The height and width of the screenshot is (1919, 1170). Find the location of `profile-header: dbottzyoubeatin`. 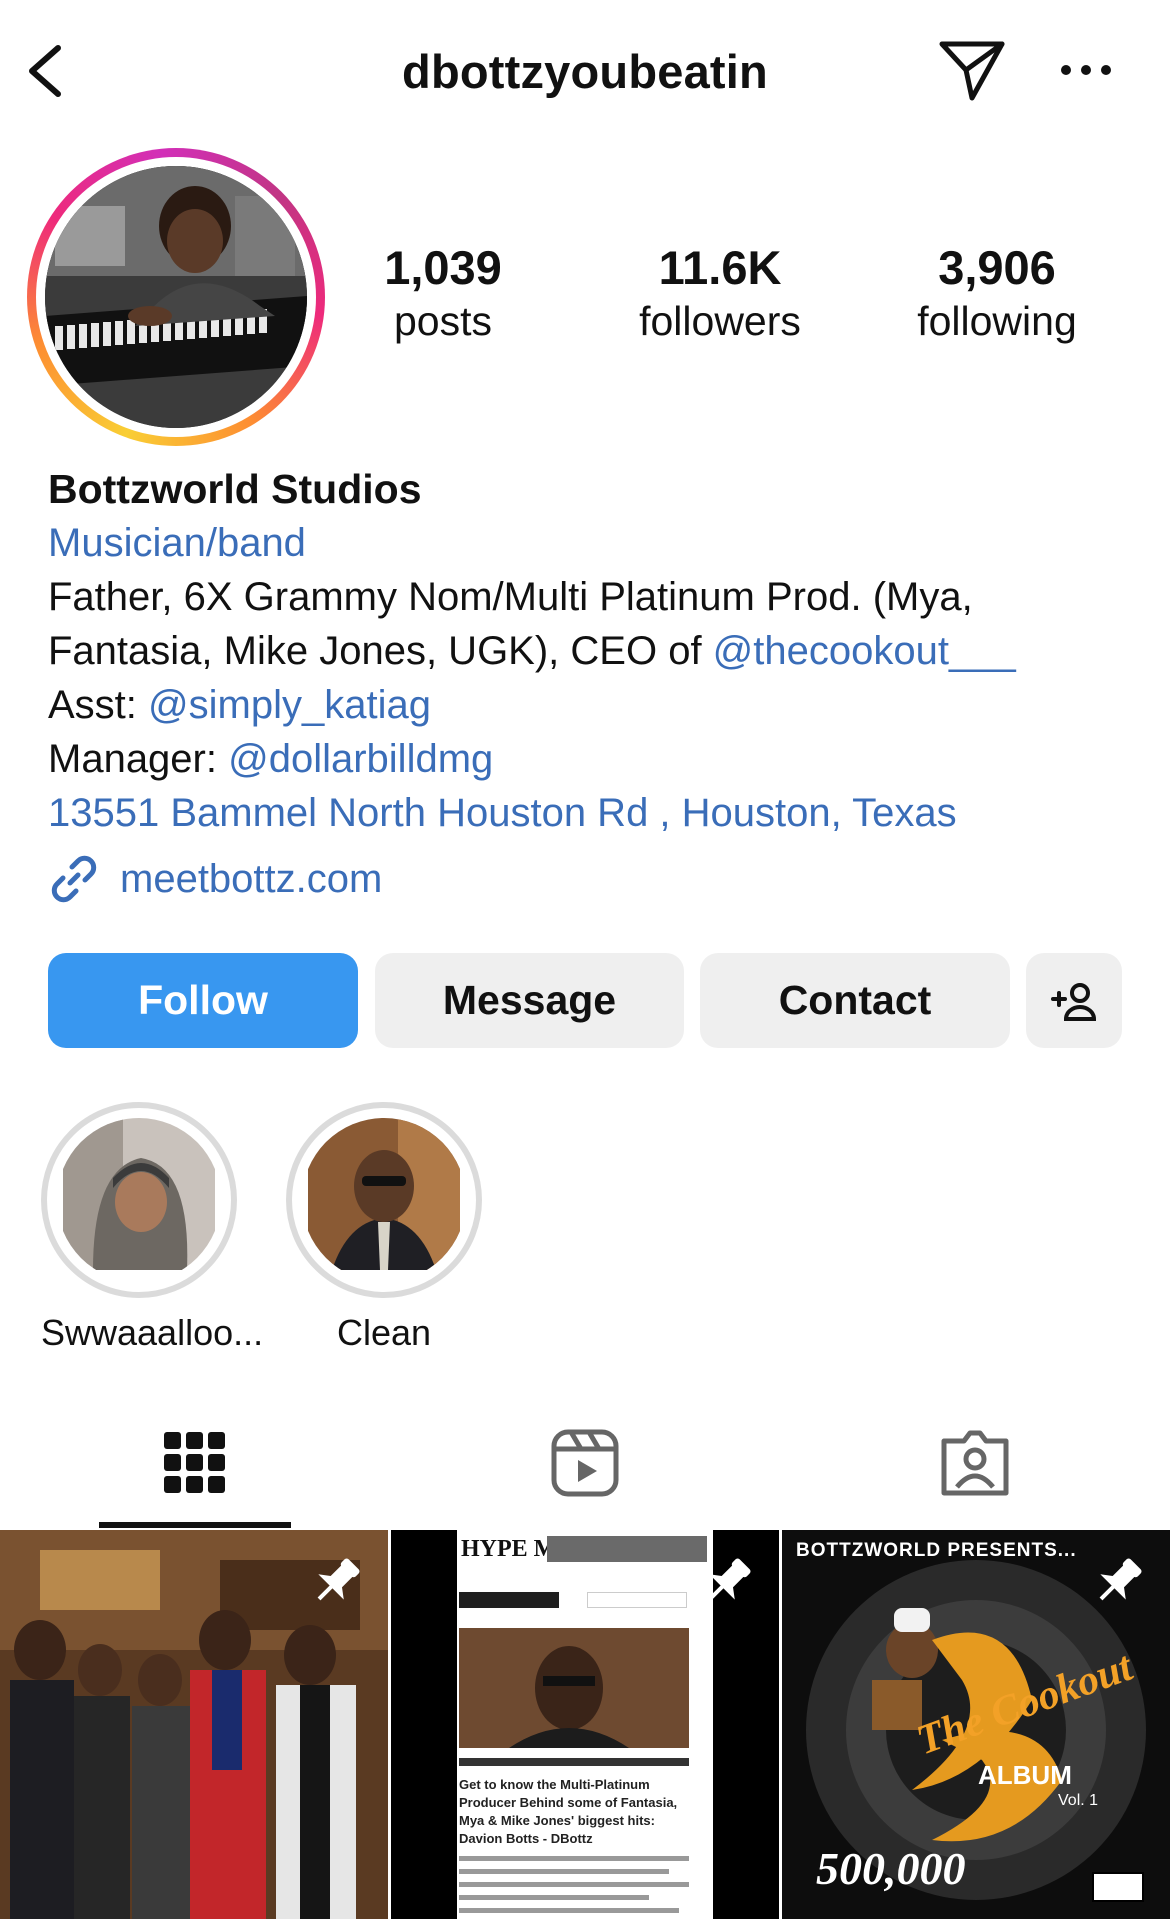

profile-header: dbottzyoubeatin is located at coordinates (585, 70).